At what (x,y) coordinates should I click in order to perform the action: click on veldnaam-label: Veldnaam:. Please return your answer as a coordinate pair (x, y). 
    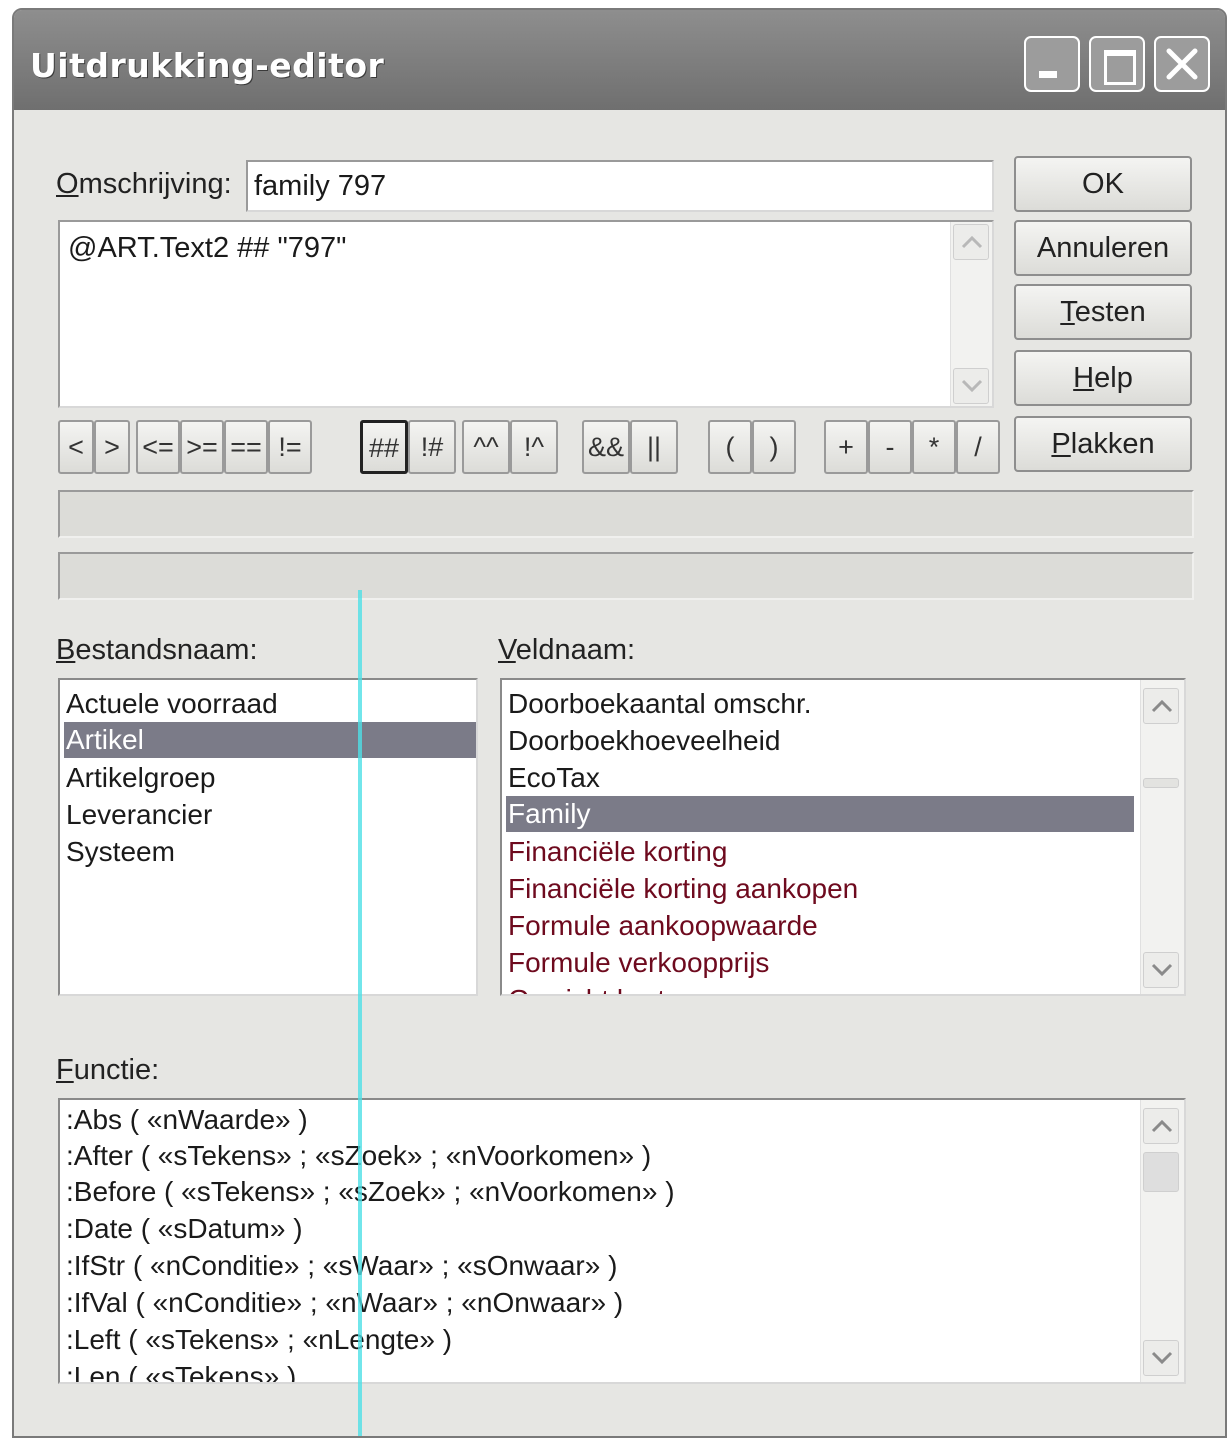
    Looking at the image, I should click on (567, 650).